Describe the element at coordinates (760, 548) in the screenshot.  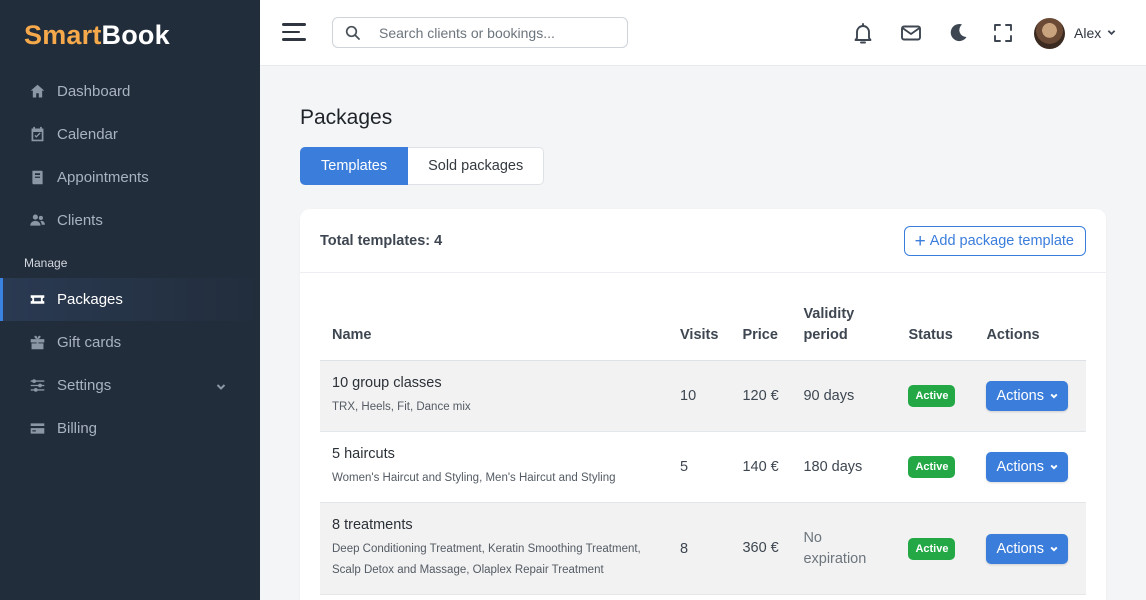
I see `cell-price: 360 €` at that location.